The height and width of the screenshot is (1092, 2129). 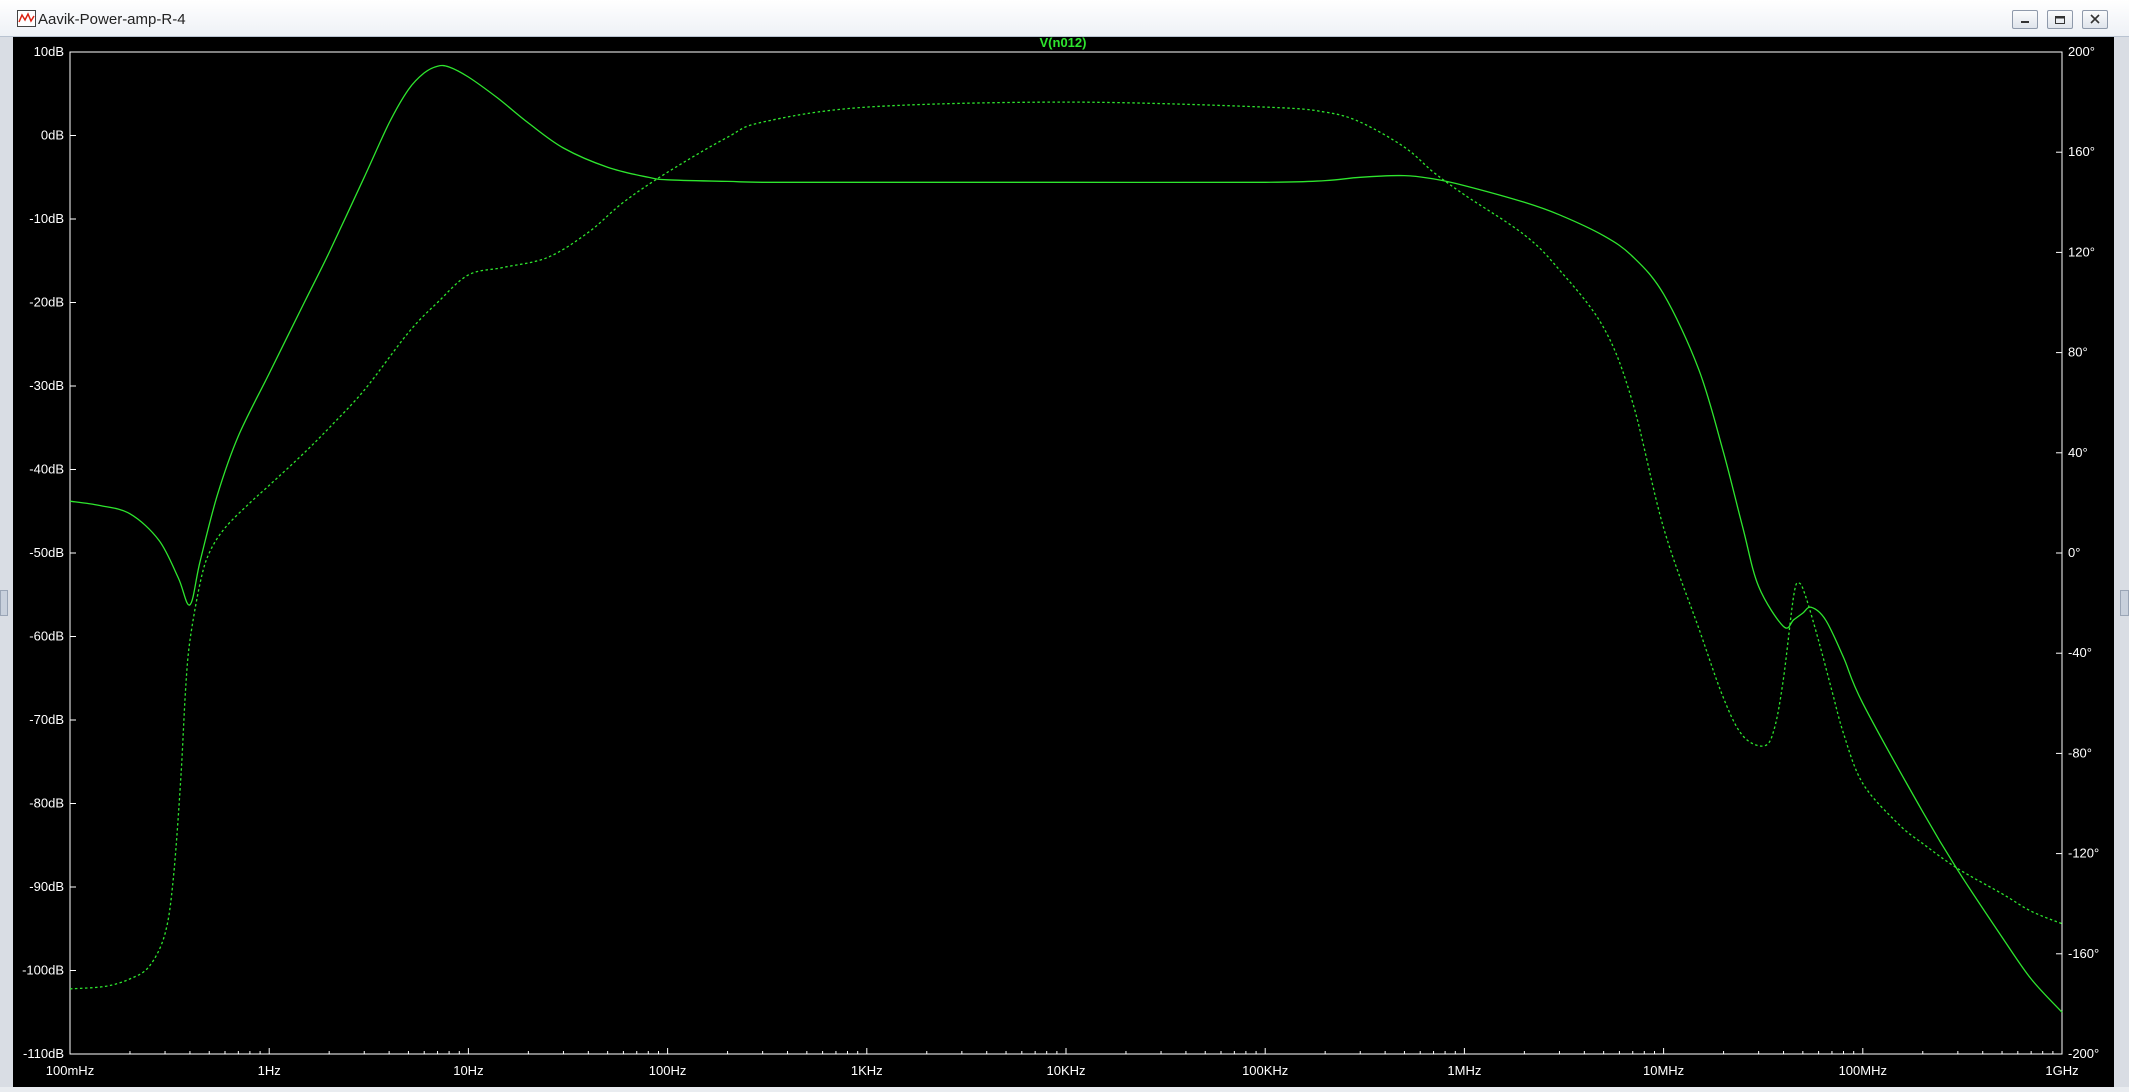 I want to click on x-tick-label: 1KHz, so click(x=867, y=1070).